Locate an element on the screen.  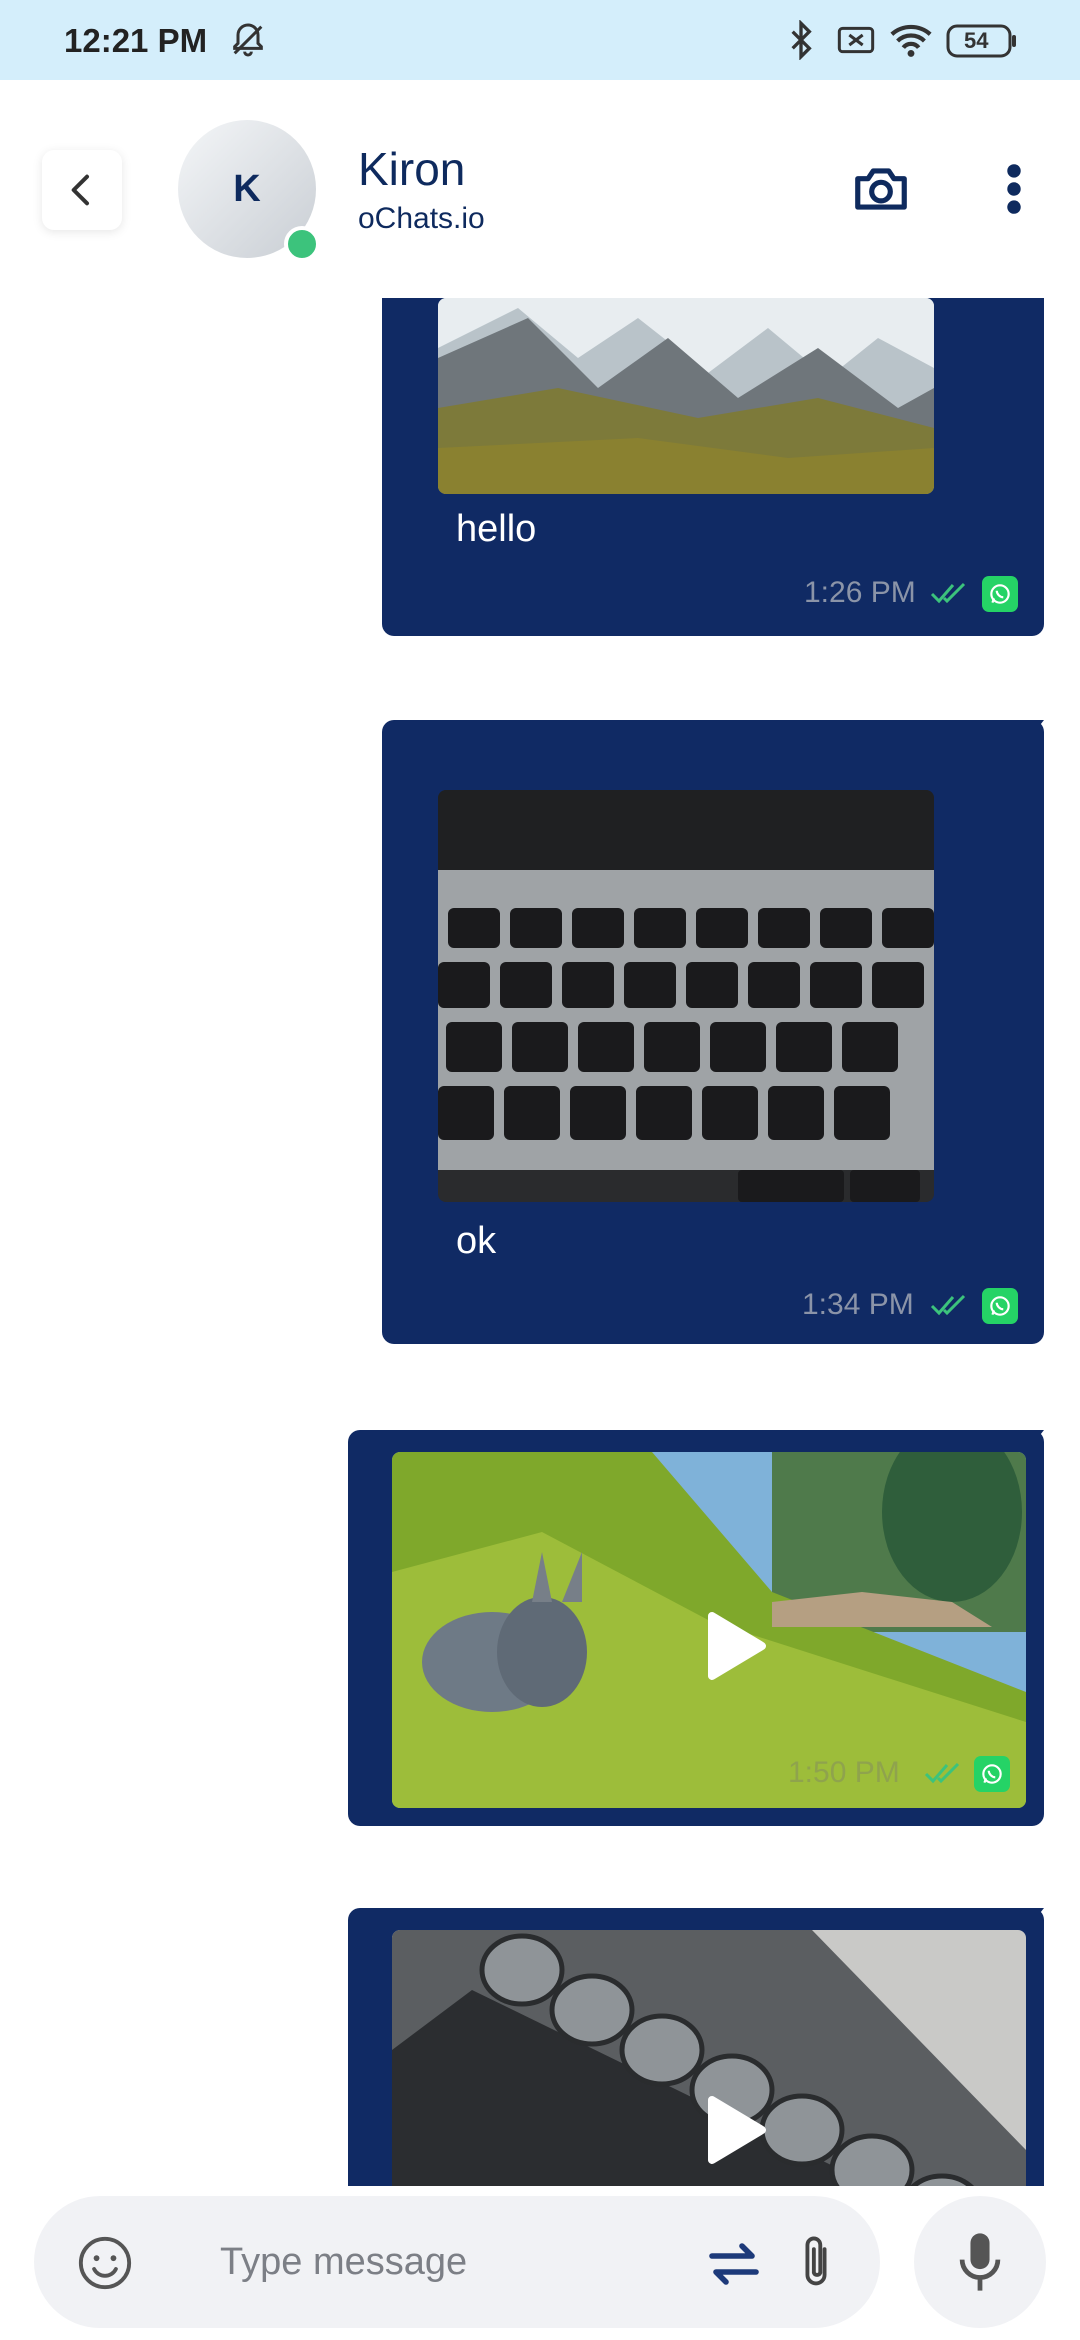
message-caption: ok is located at coordinates (476, 1241).